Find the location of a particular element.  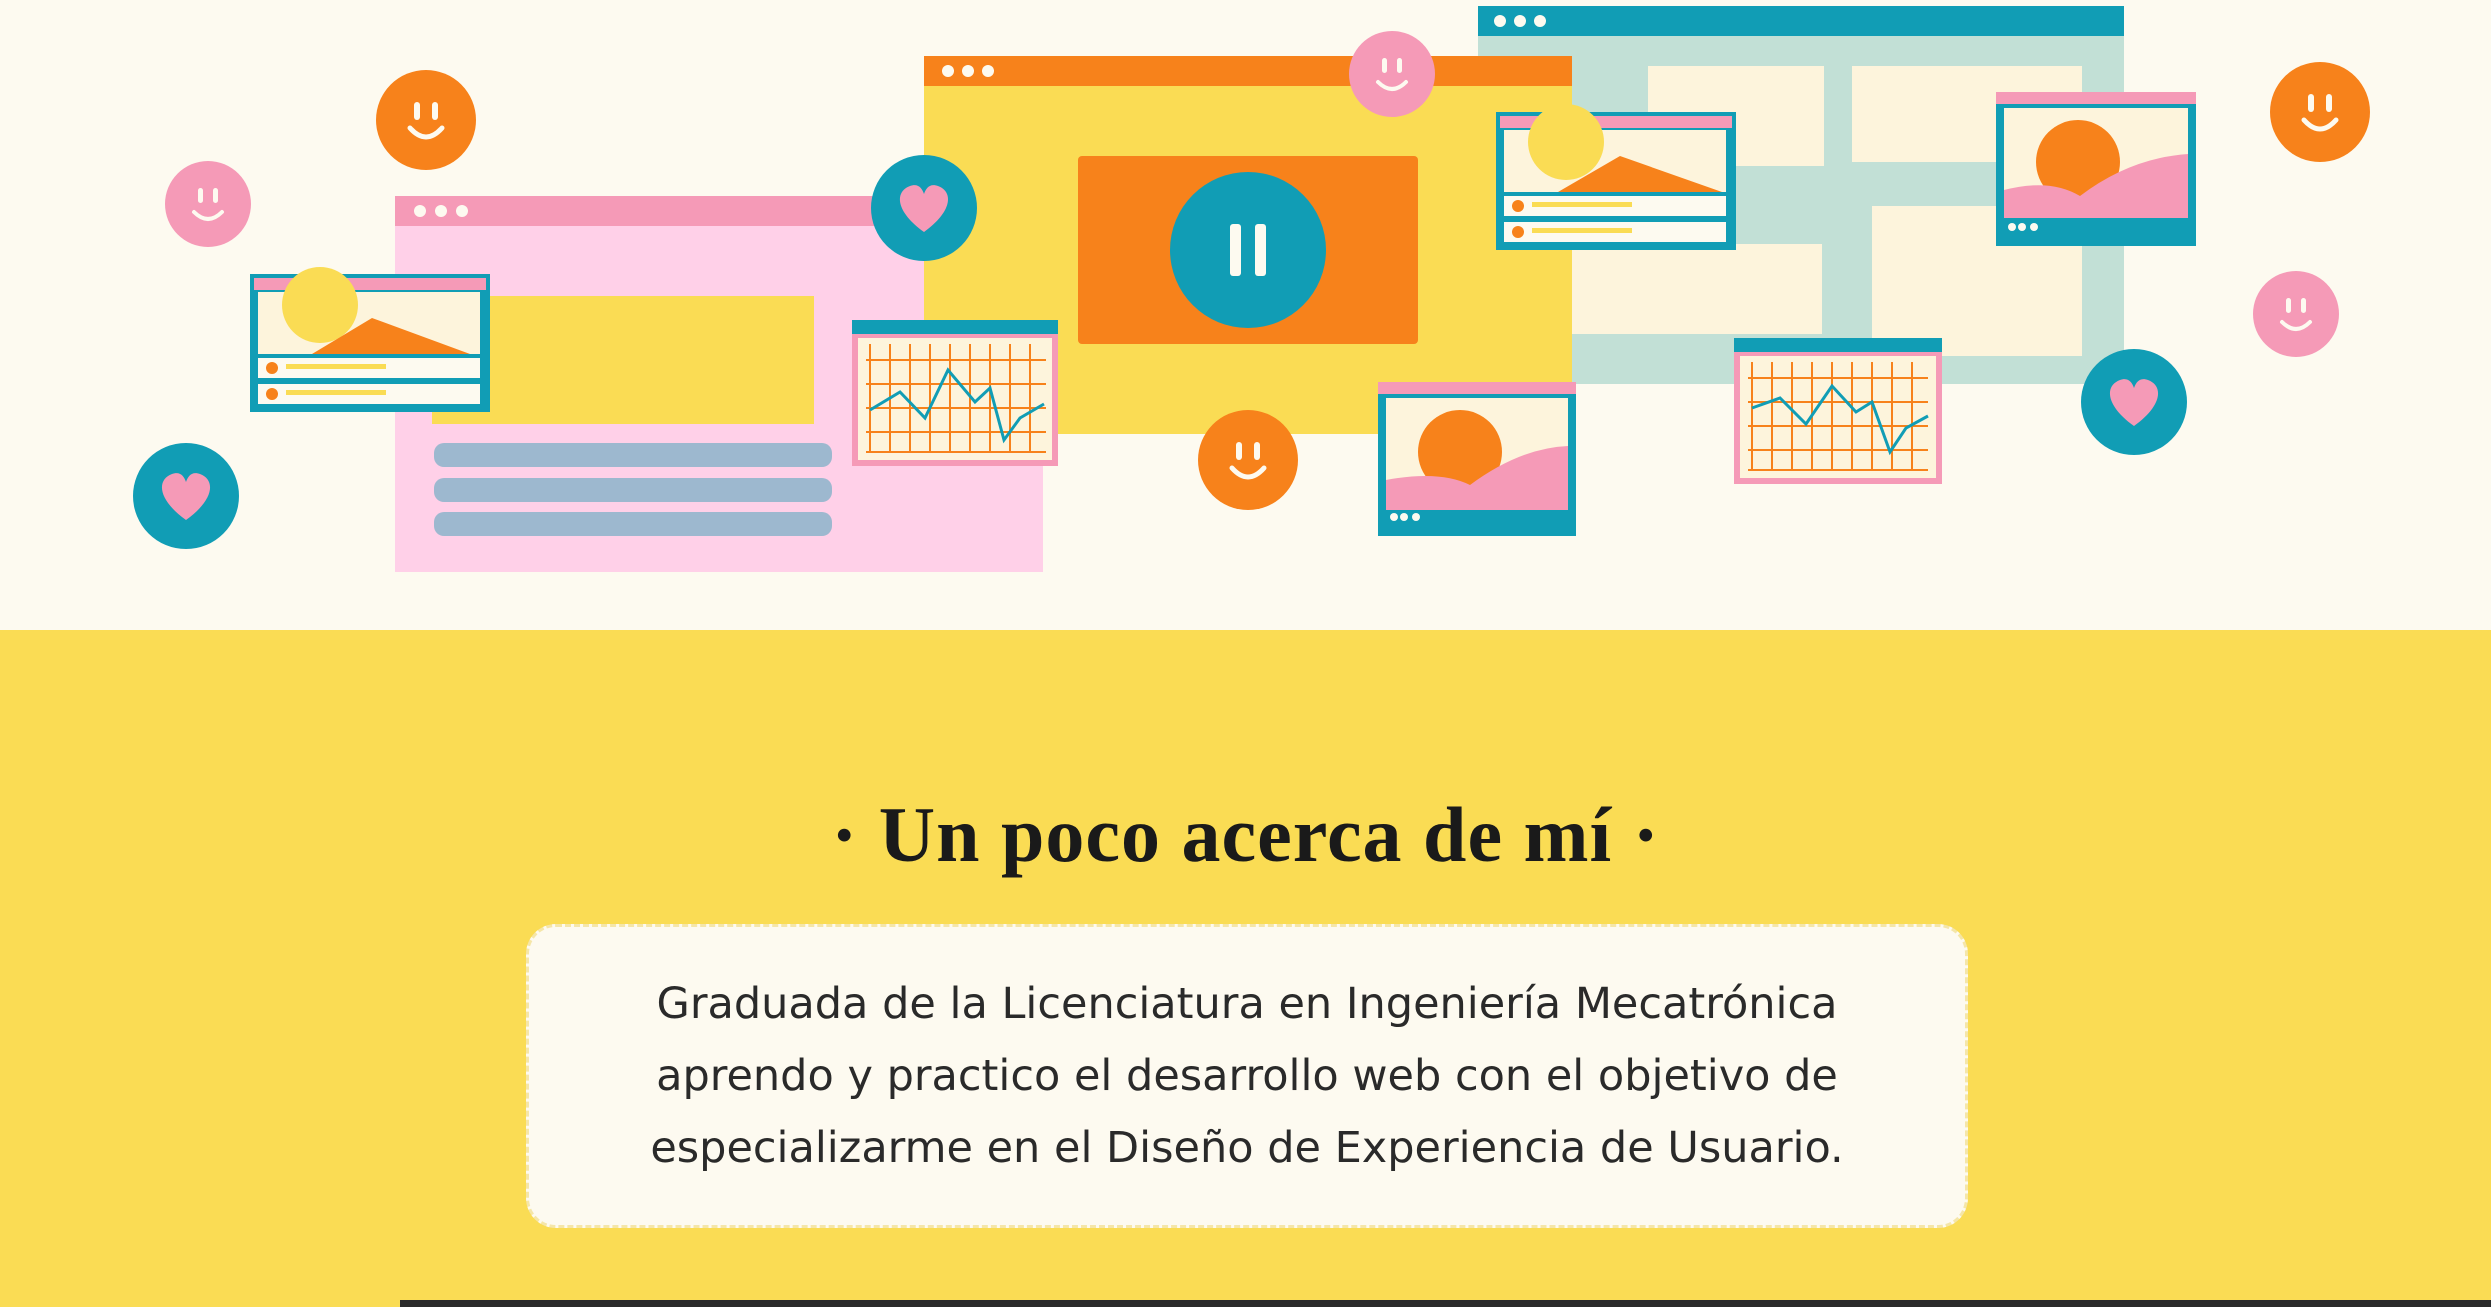

chart-window-left is located at coordinates (955, 393).